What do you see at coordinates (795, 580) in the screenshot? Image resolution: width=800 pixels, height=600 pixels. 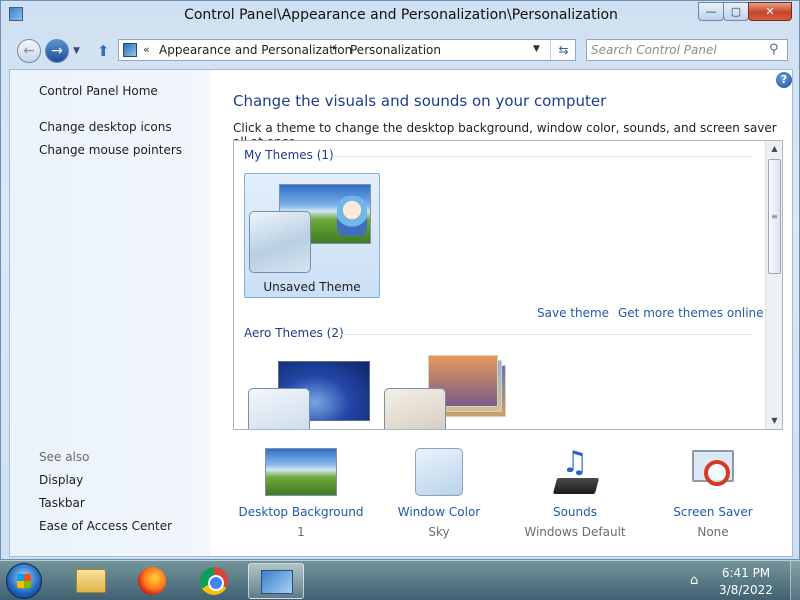 I see `show-desktop-button` at bounding box center [795, 580].